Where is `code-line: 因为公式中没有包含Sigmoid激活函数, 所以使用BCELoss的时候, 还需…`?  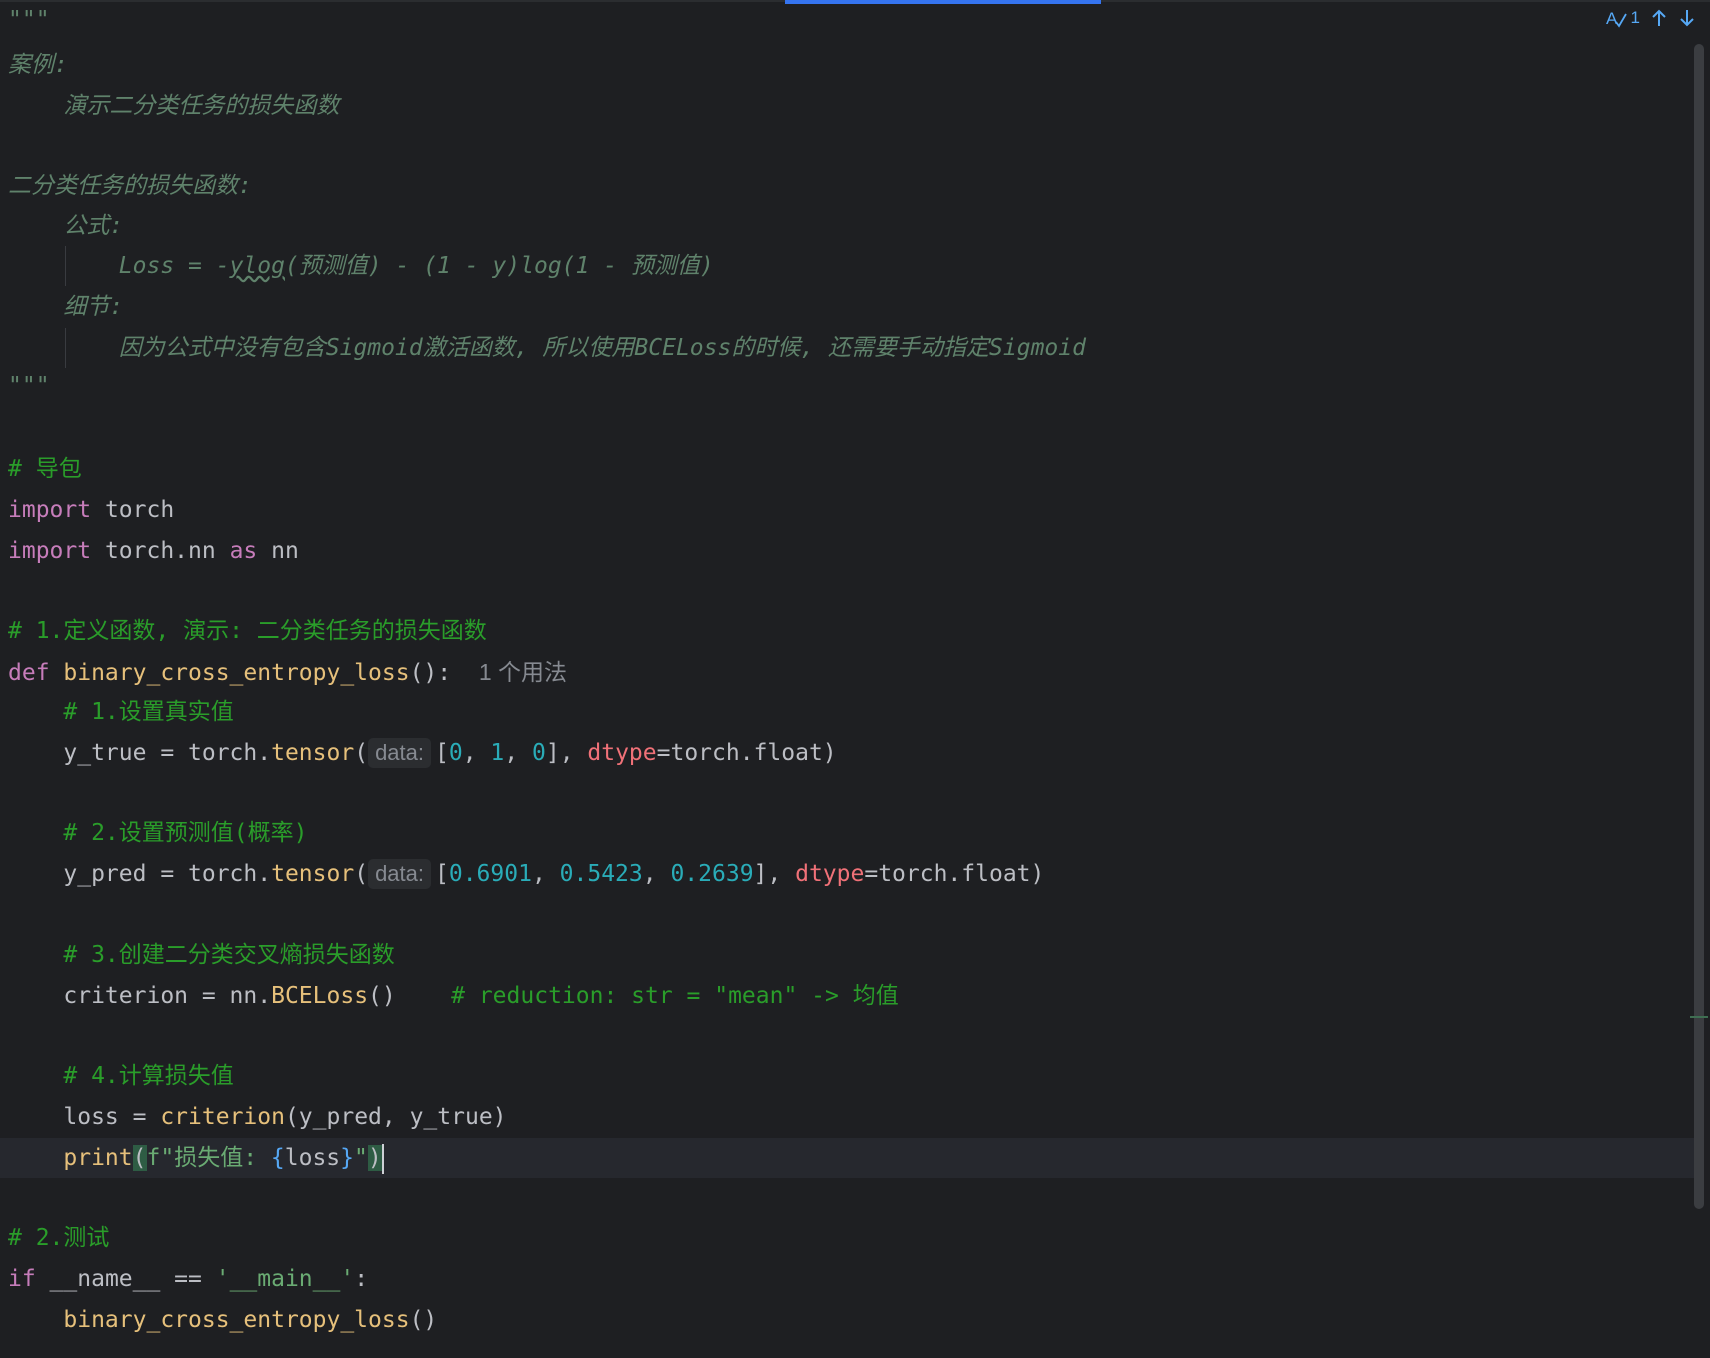 code-line: 因为公式中没有包含Sigmoid激活函数, 所以使用BCELoss的时候, 还需… is located at coordinates (547, 348).